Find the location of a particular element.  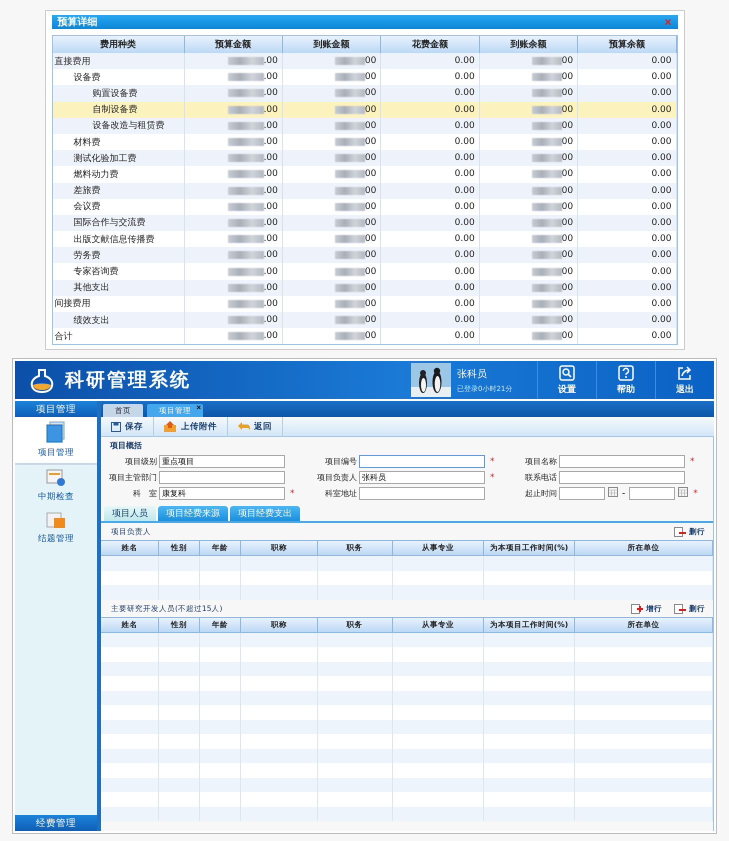

column-header: 到账金额 is located at coordinates (332, 44).